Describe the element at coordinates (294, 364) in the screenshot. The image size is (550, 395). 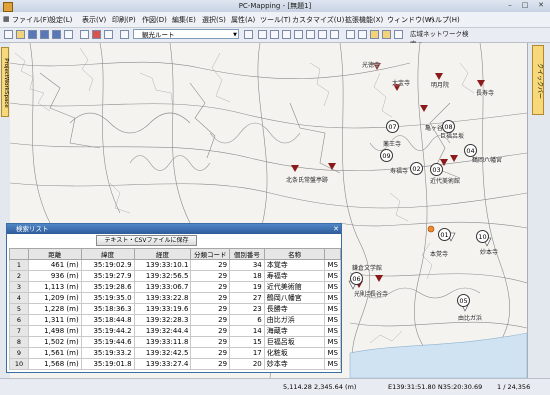
I see `table-cell: 妙本寺` at that location.